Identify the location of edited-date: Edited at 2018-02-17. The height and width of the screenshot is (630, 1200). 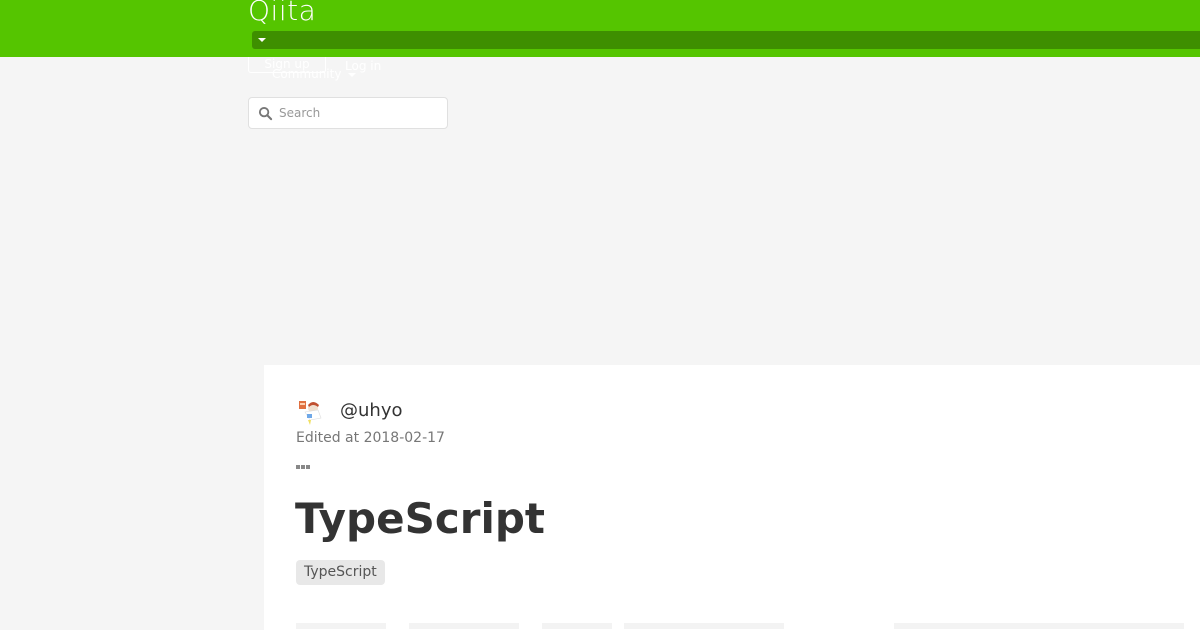
(370, 438).